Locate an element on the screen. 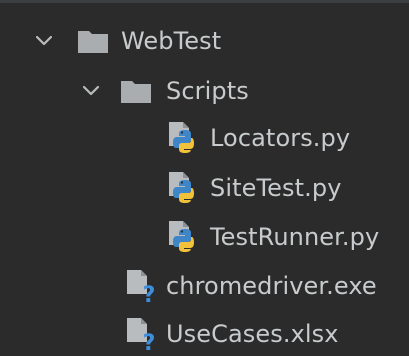  tree-item-scripts: Scripts is located at coordinates (124, 91).